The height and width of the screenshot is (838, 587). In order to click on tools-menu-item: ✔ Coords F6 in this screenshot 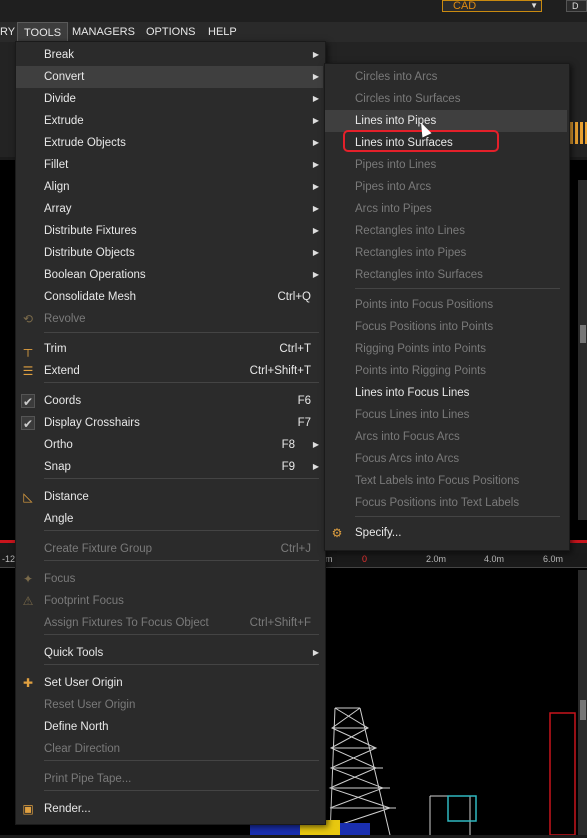, I will do `click(169, 401)`.